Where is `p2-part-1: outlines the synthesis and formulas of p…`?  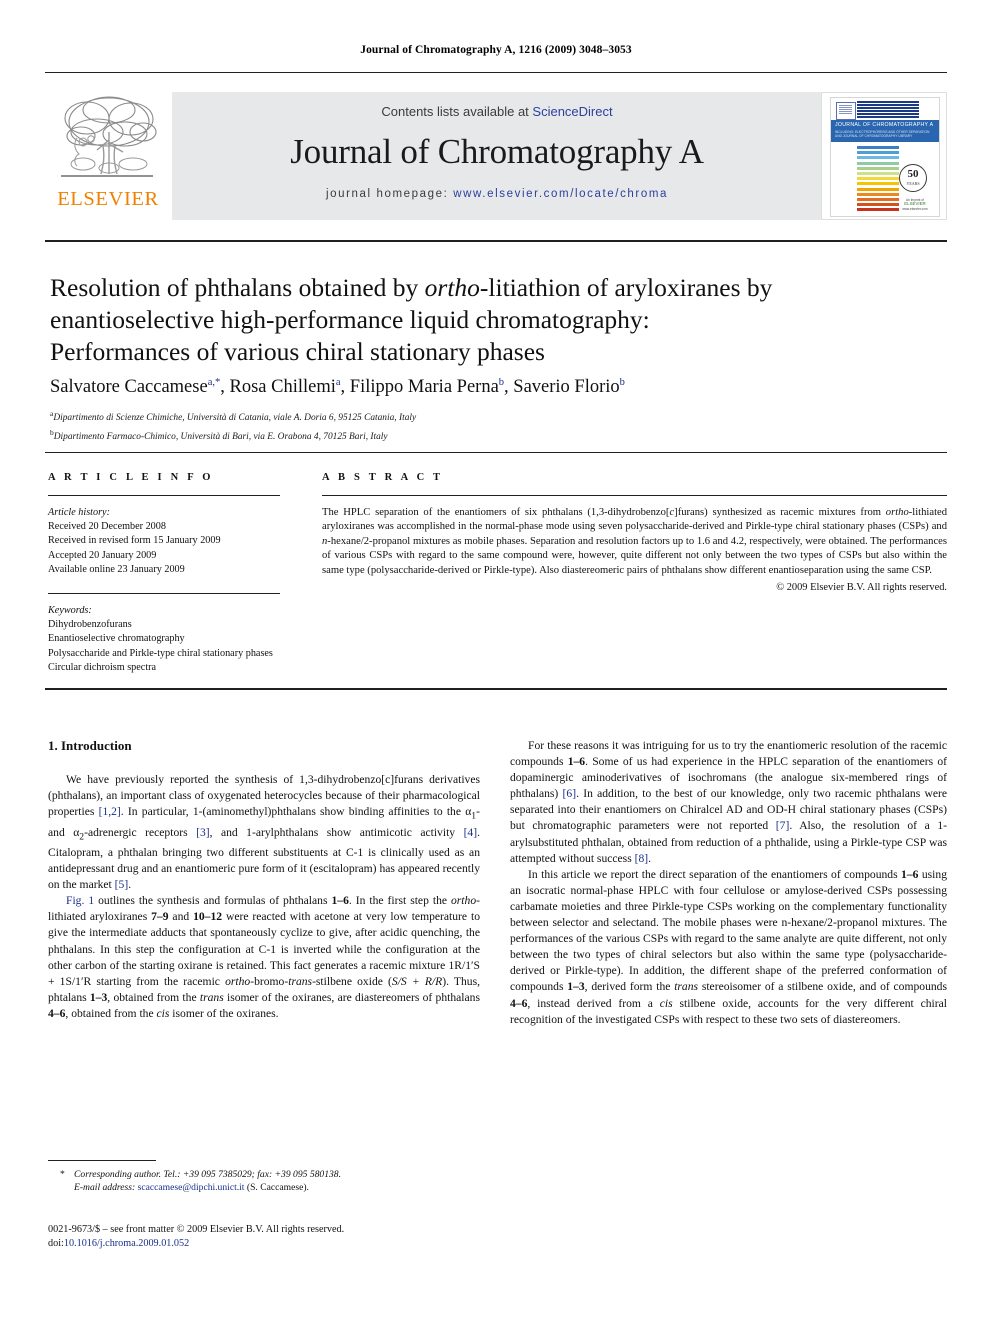 p2-part-1: outlines the synthesis and formulas of p… is located at coordinates (213, 901).